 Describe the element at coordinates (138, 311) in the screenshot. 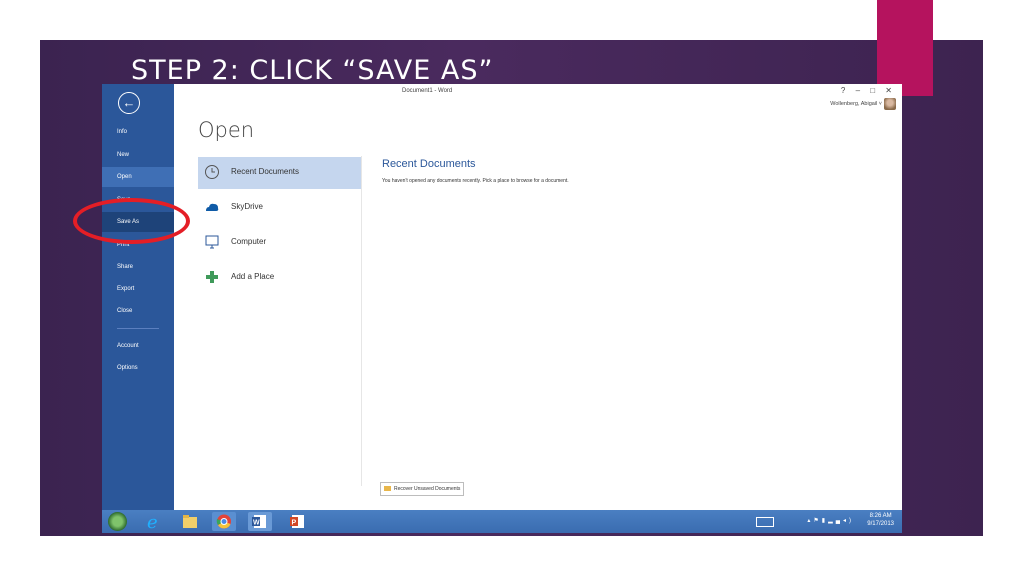

I see `nav-close: Close` at that location.